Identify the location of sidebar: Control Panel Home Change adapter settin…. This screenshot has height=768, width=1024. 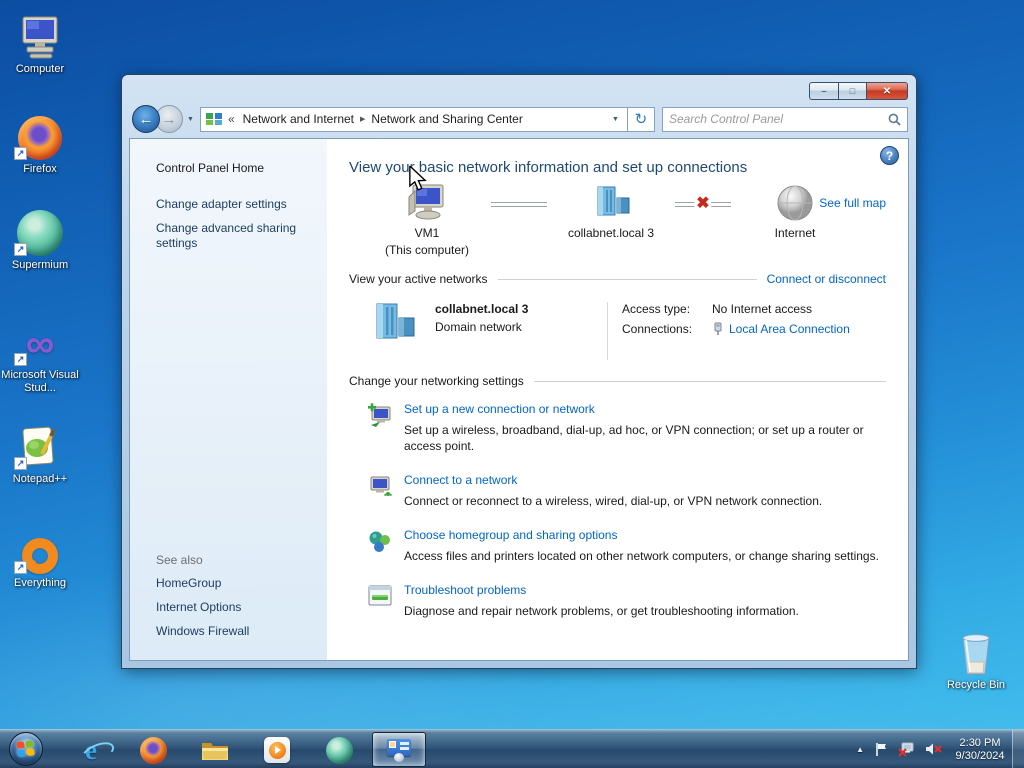
(228, 399).